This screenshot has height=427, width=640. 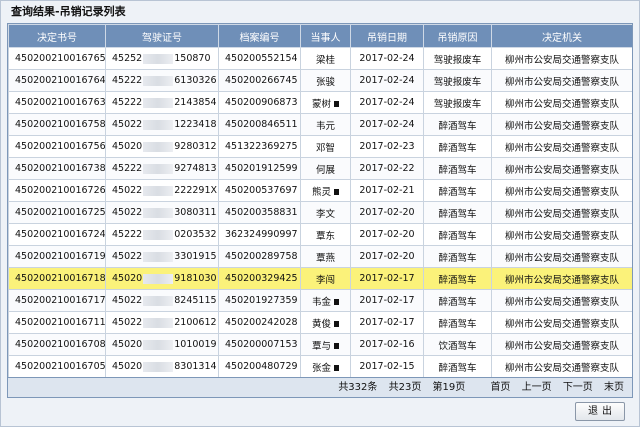 I want to click on last-page-link: 末页, so click(x=614, y=387).